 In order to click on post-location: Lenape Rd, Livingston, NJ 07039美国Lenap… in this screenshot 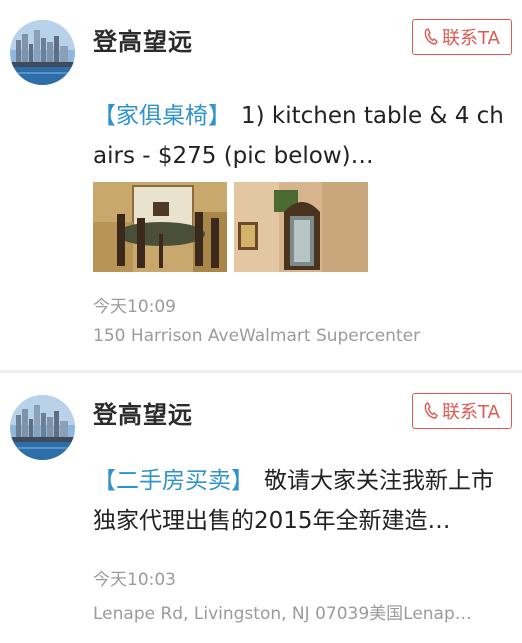, I will do `click(282, 611)`.